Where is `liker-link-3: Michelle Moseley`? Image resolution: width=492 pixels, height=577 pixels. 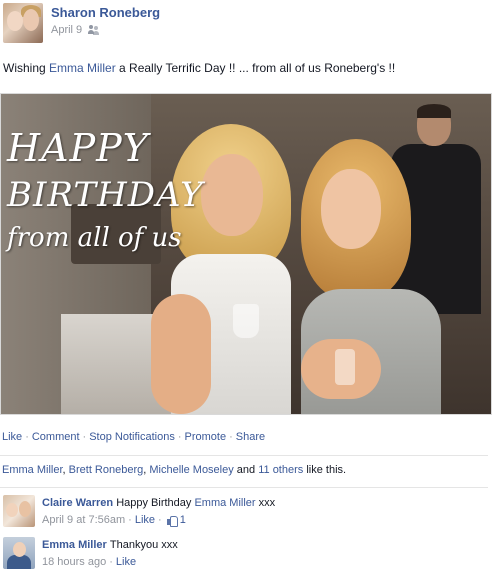
liker-link-3: Michelle Moseley is located at coordinates (191, 470).